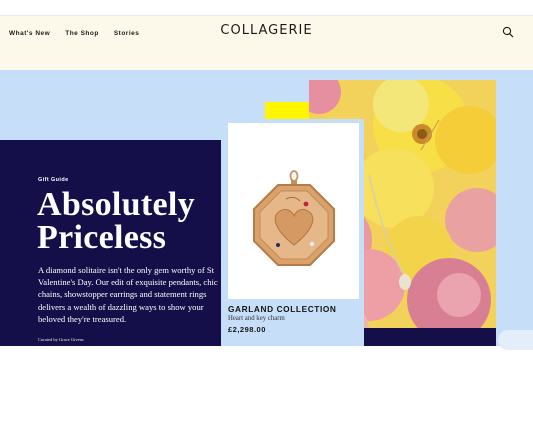 Image resolution: width=533 pixels, height=439 pixels. I want to click on product-image, so click(293, 211).